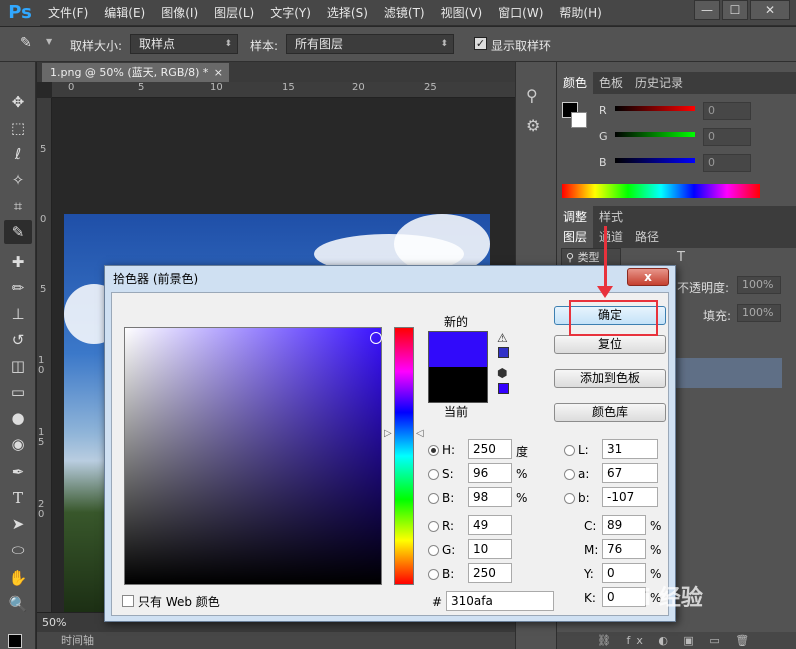 The width and height of the screenshot is (796, 649). What do you see at coordinates (18, 524) in the screenshot?
I see `path-selection-tool-icon: ➤` at bounding box center [18, 524].